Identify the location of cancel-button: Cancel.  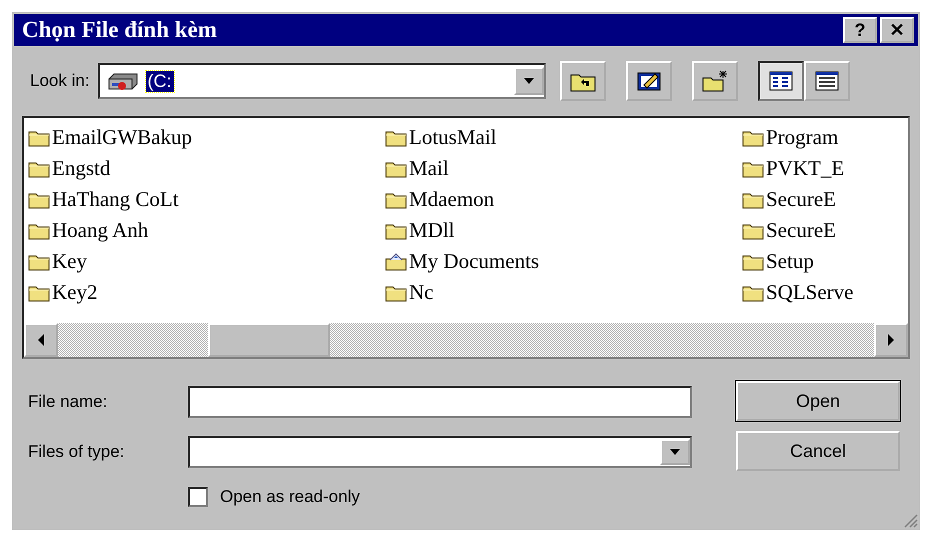
(818, 451).